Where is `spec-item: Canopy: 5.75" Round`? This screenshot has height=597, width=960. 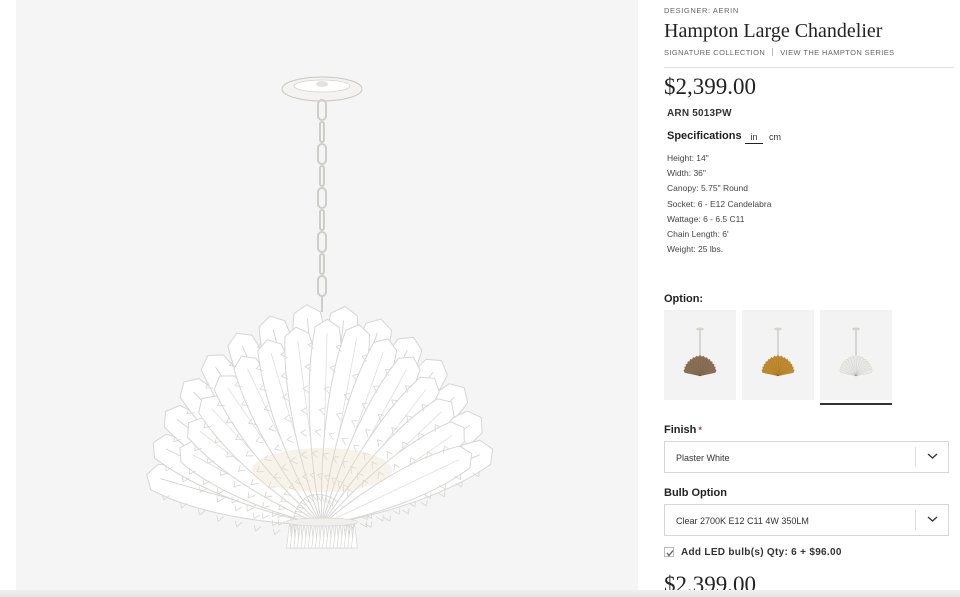 spec-item: Canopy: 5.75" Round is located at coordinates (707, 188).